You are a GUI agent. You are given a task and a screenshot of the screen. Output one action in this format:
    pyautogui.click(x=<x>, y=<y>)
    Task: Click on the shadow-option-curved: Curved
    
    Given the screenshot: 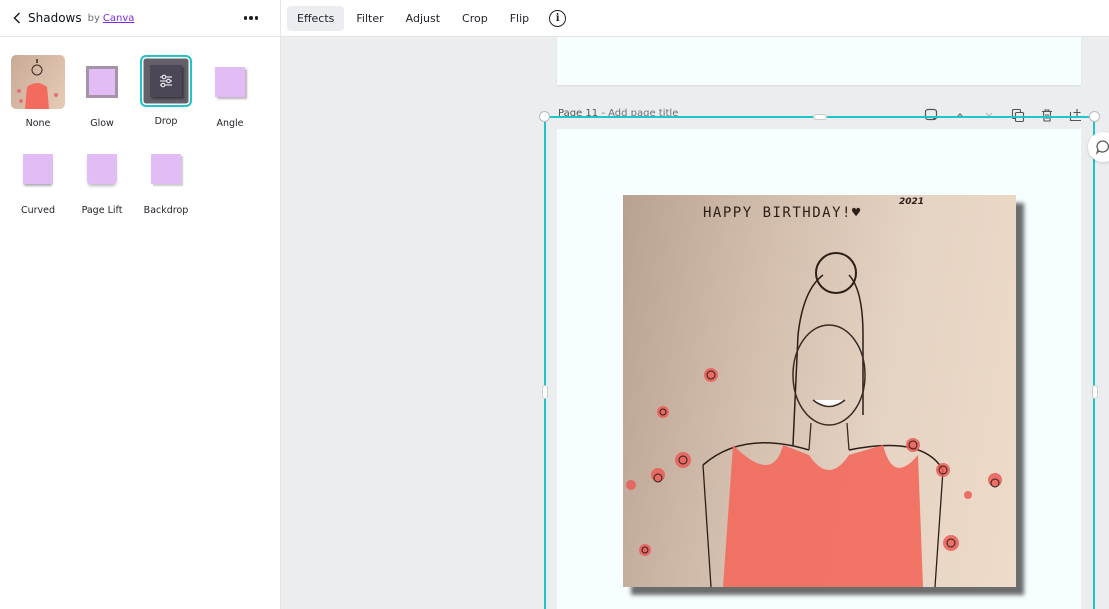 What is the action you would take?
    pyautogui.click(x=38, y=179)
    